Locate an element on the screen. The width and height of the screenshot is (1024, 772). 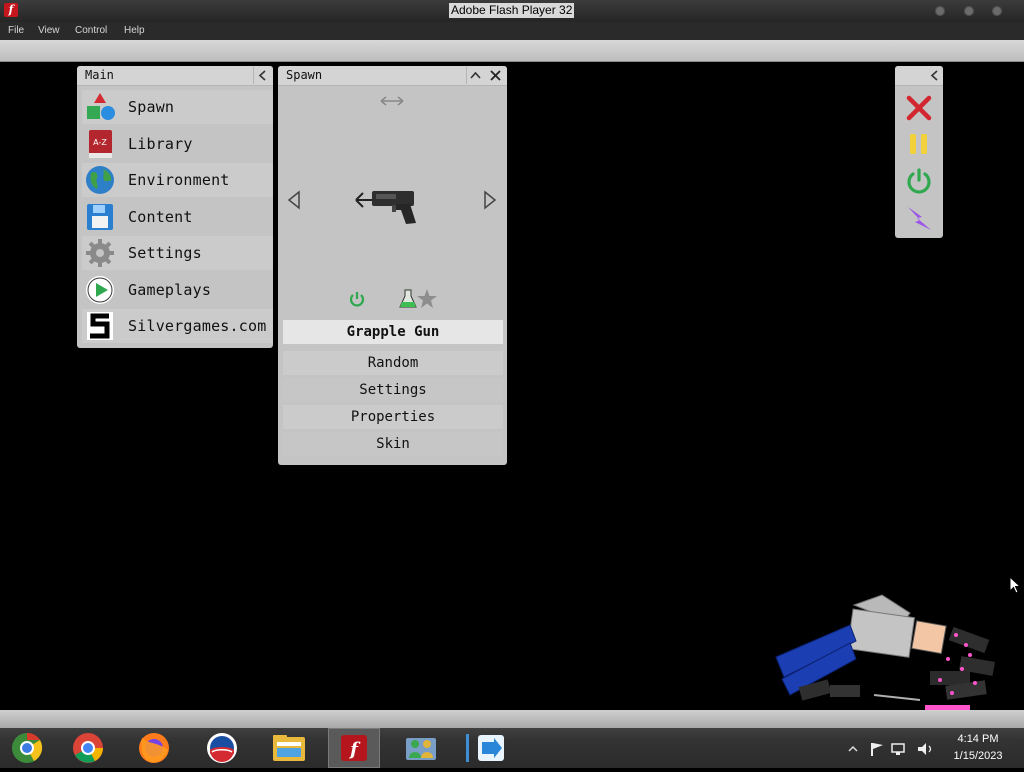
main-panel-header: Main is located at coordinates (175, 76).